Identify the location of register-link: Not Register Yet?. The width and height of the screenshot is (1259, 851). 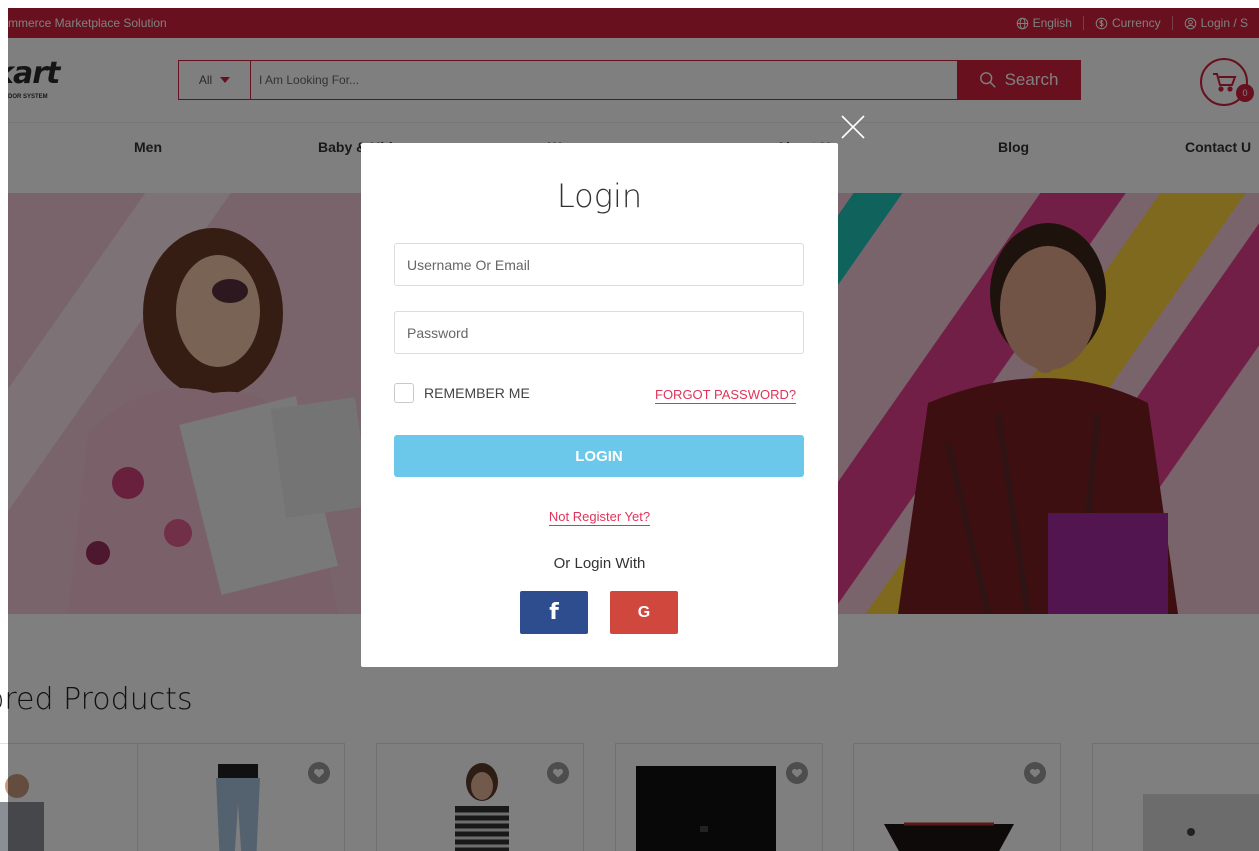
(599, 517).